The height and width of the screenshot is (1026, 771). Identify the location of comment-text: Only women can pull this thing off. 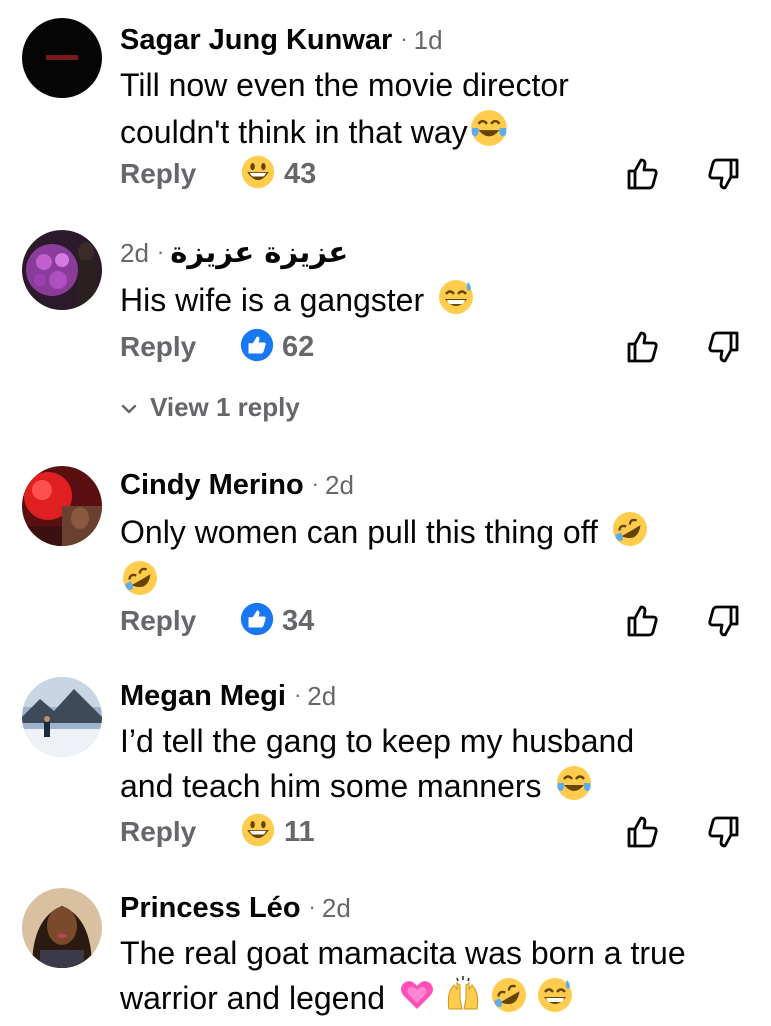
(433, 559).